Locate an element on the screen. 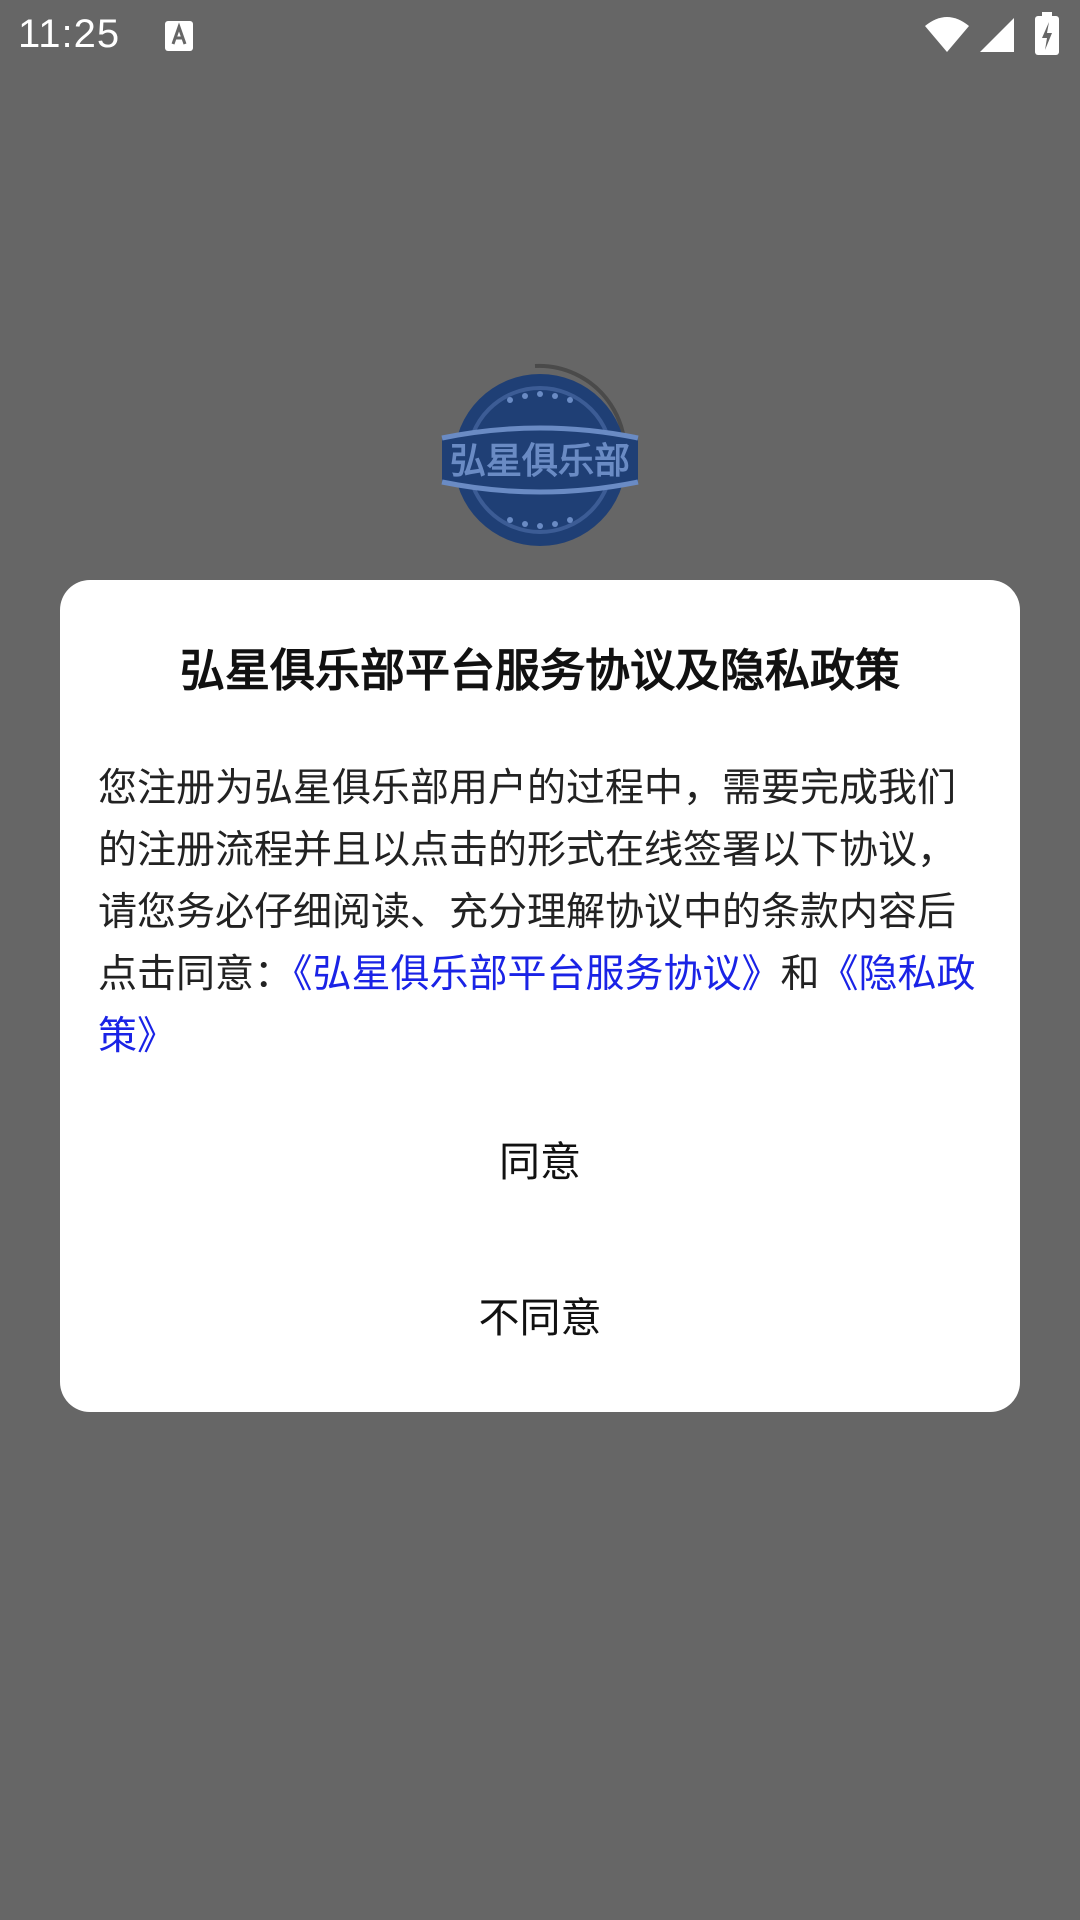 Image resolution: width=1080 pixels, height=1920 pixels. status-bar: 11:25 is located at coordinates (540, 36).